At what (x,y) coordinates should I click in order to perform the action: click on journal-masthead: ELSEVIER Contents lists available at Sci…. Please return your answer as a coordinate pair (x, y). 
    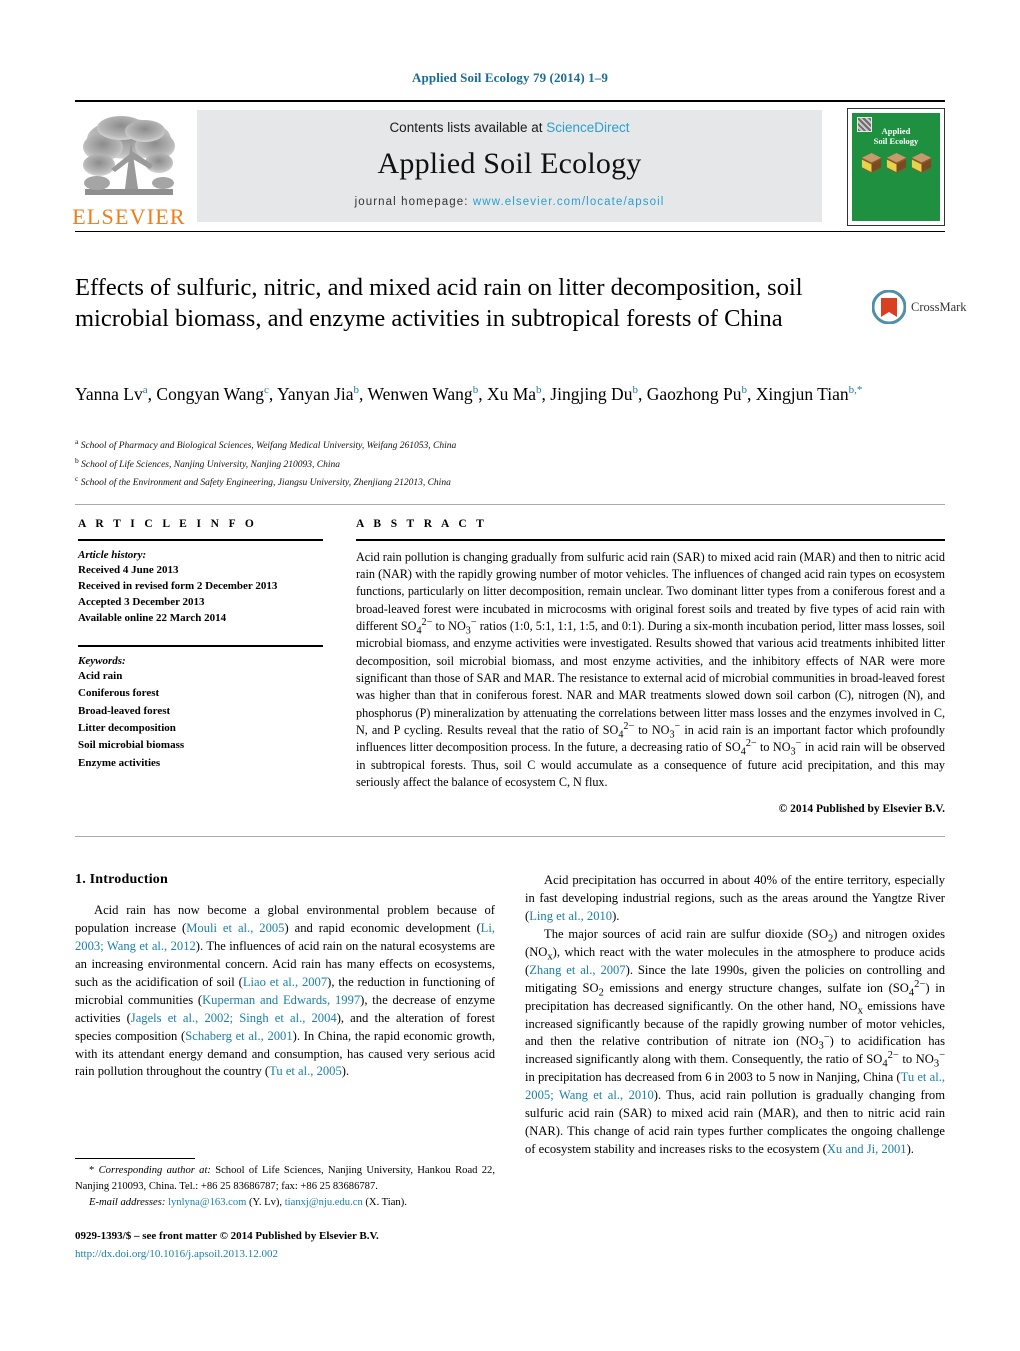
    Looking at the image, I should click on (508, 166).